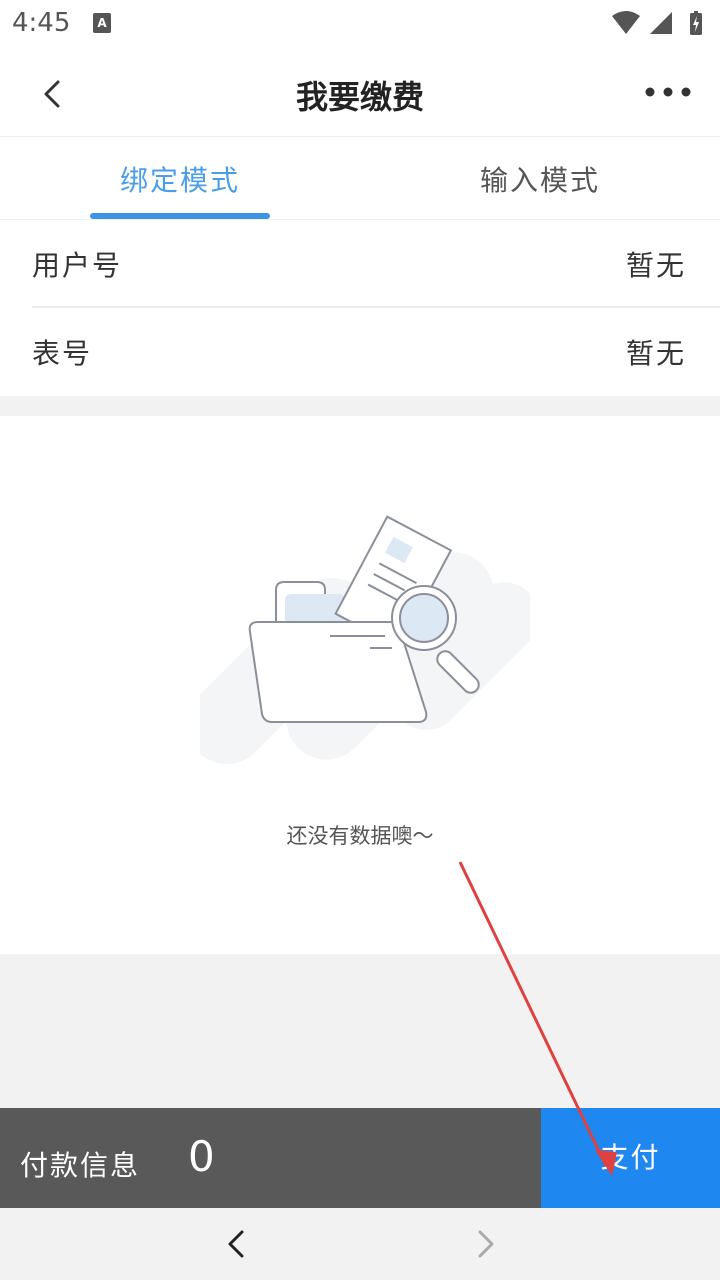 This screenshot has height=1280, width=720. Describe the element at coordinates (661, 23) in the screenshot. I see `signal-icon` at that location.